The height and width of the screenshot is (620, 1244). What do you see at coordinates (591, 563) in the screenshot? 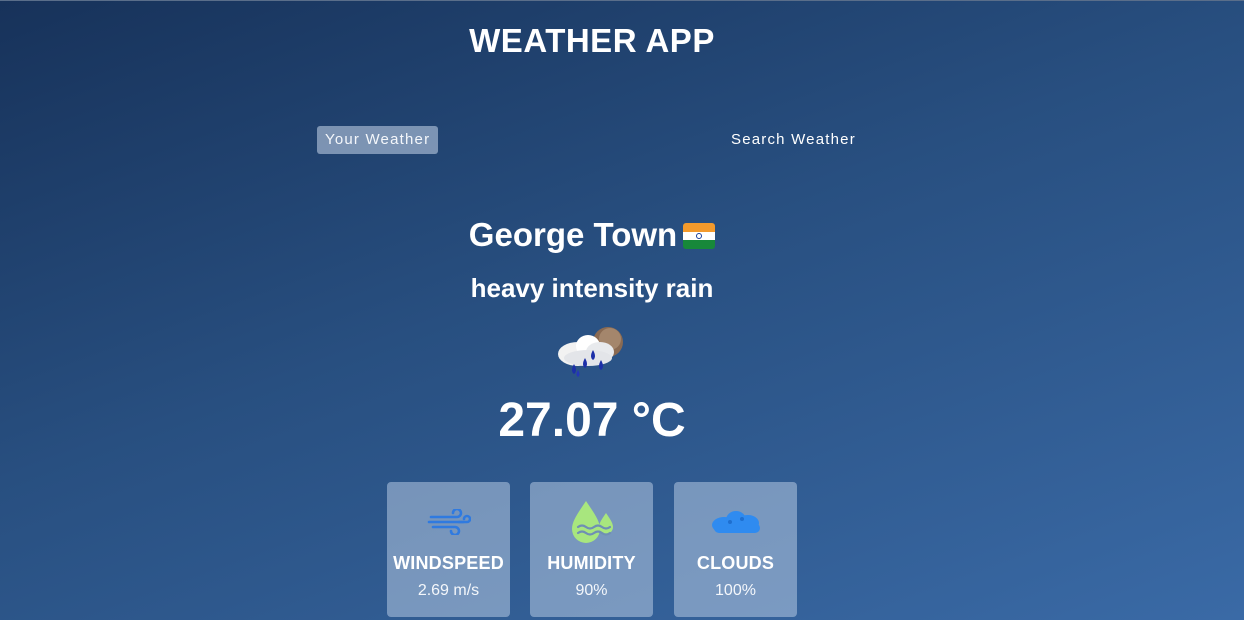
I see `humidity-label: HUMIDITY` at bounding box center [591, 563].